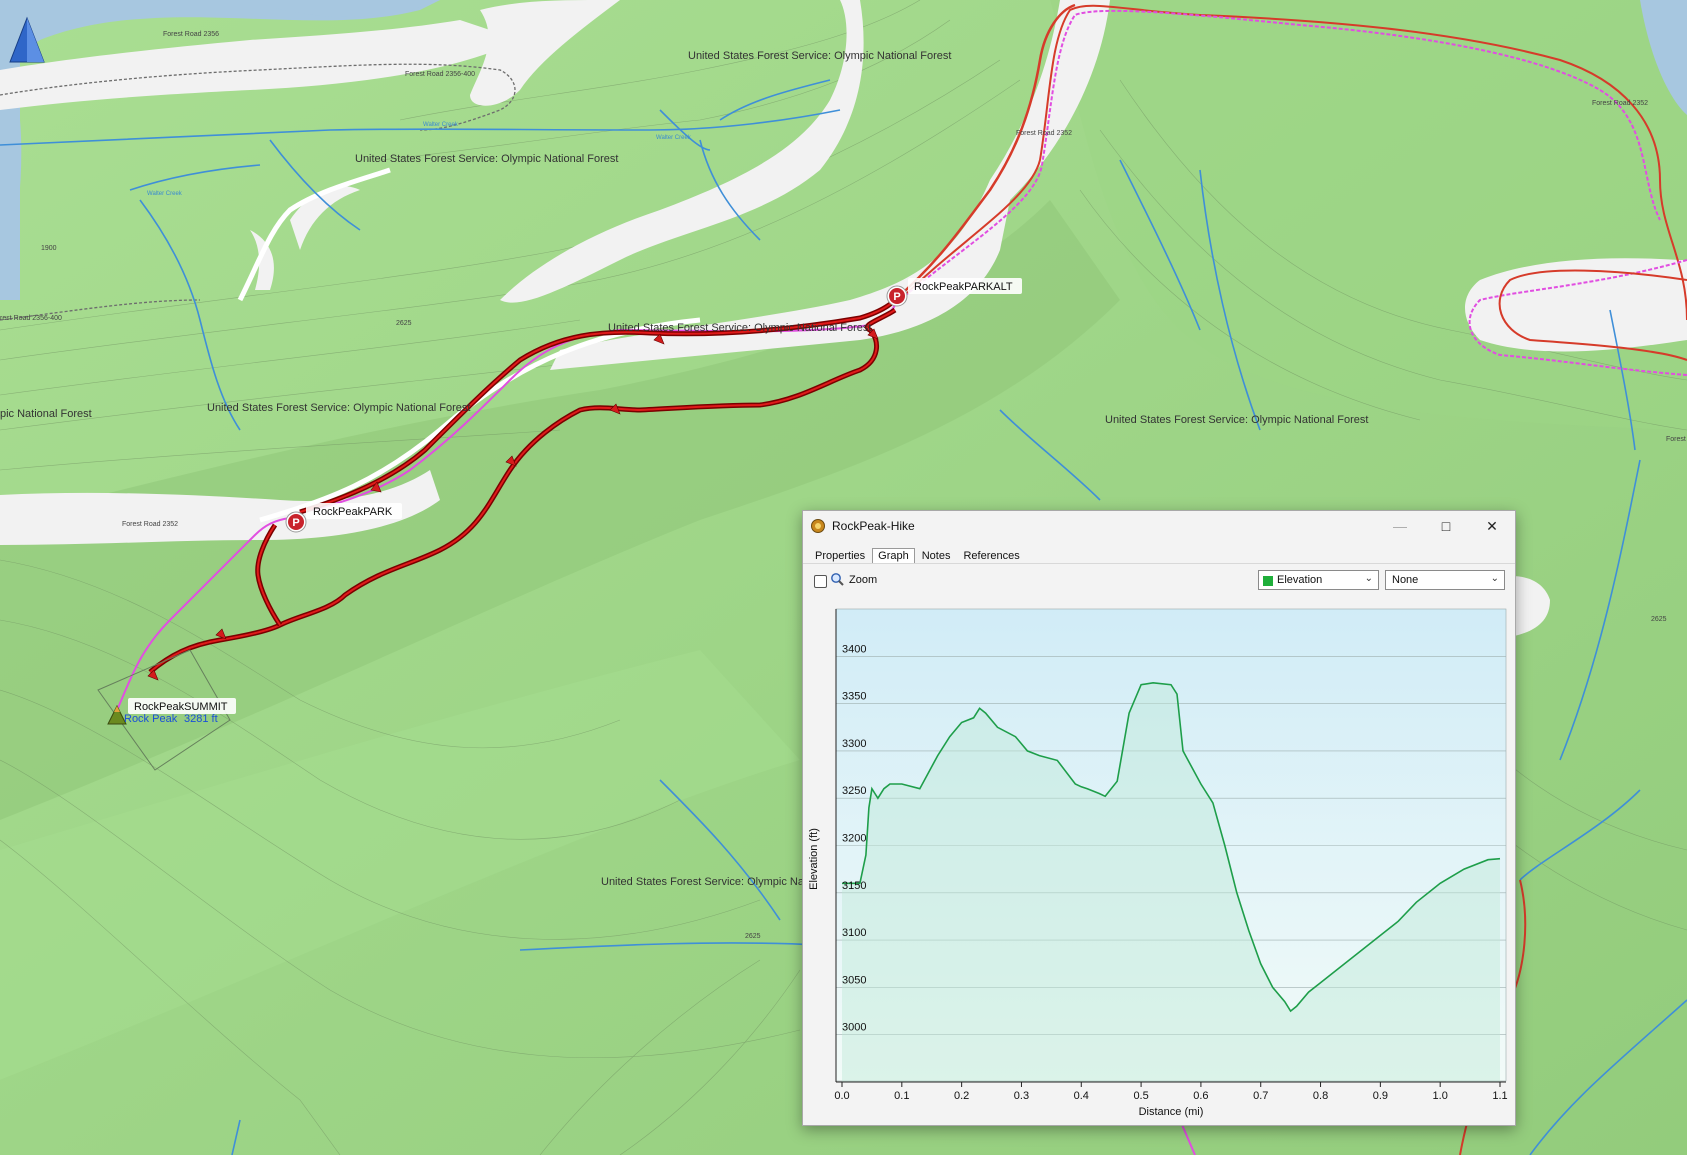 This screenshot has height=1155, width=1687. I want to click on y-tick-label: 3000, so click(854, 1028).